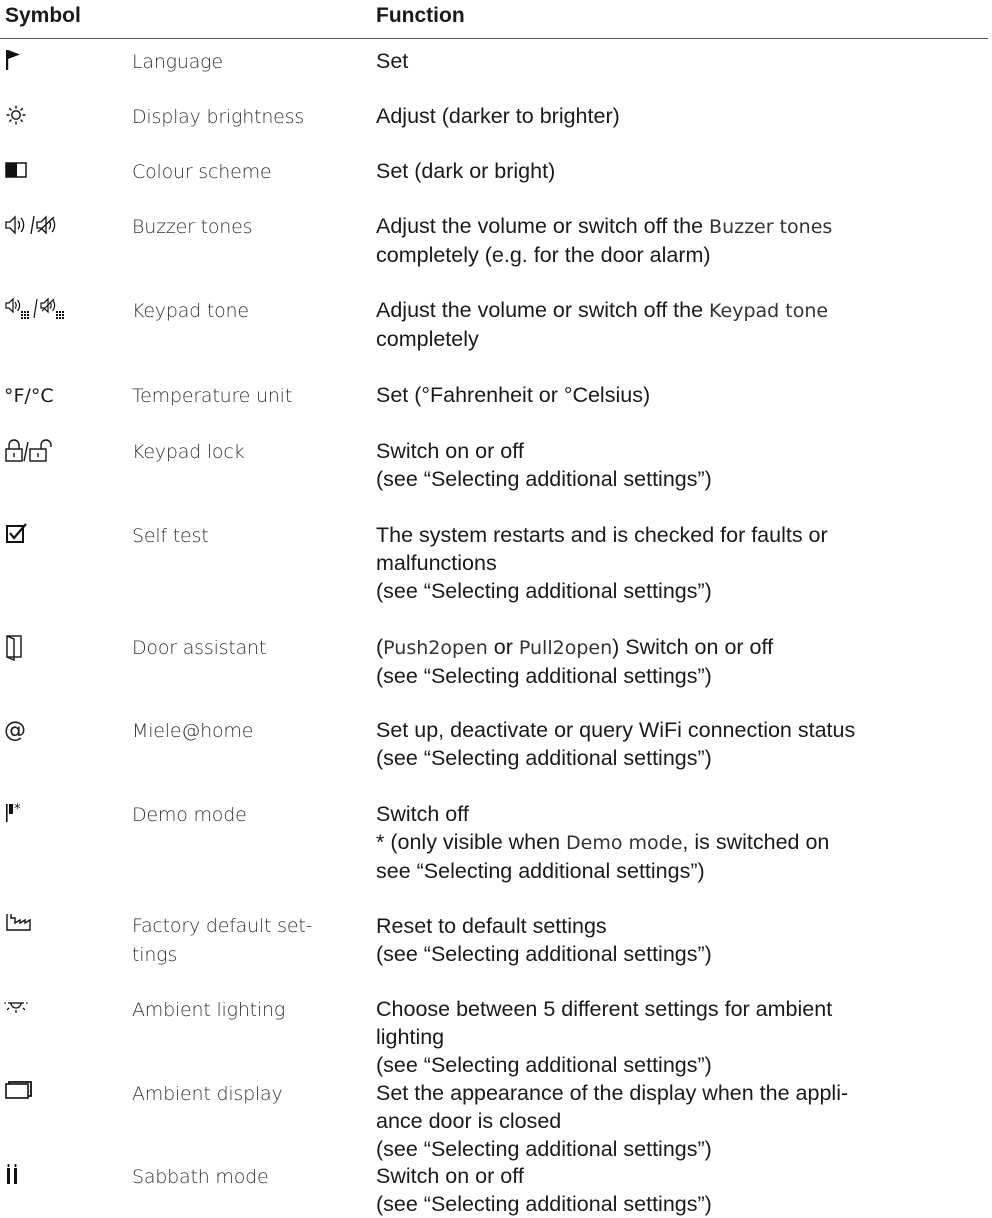  What do you see at coordinates (170, 536) in the screenshot?
I see `setting-name: Self test` at bounding box center [170, 536].